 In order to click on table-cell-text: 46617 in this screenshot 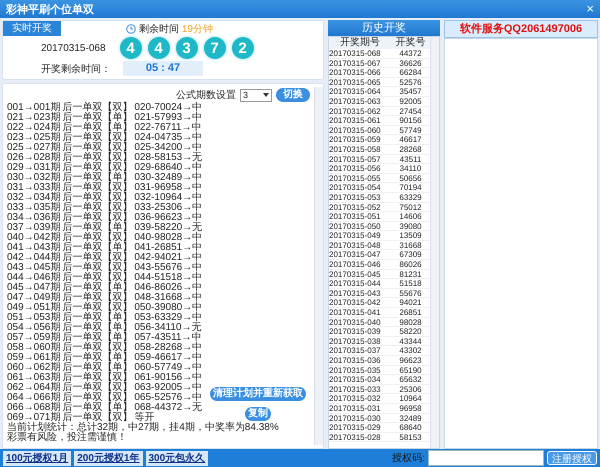, I will do `click(410, 140)`.